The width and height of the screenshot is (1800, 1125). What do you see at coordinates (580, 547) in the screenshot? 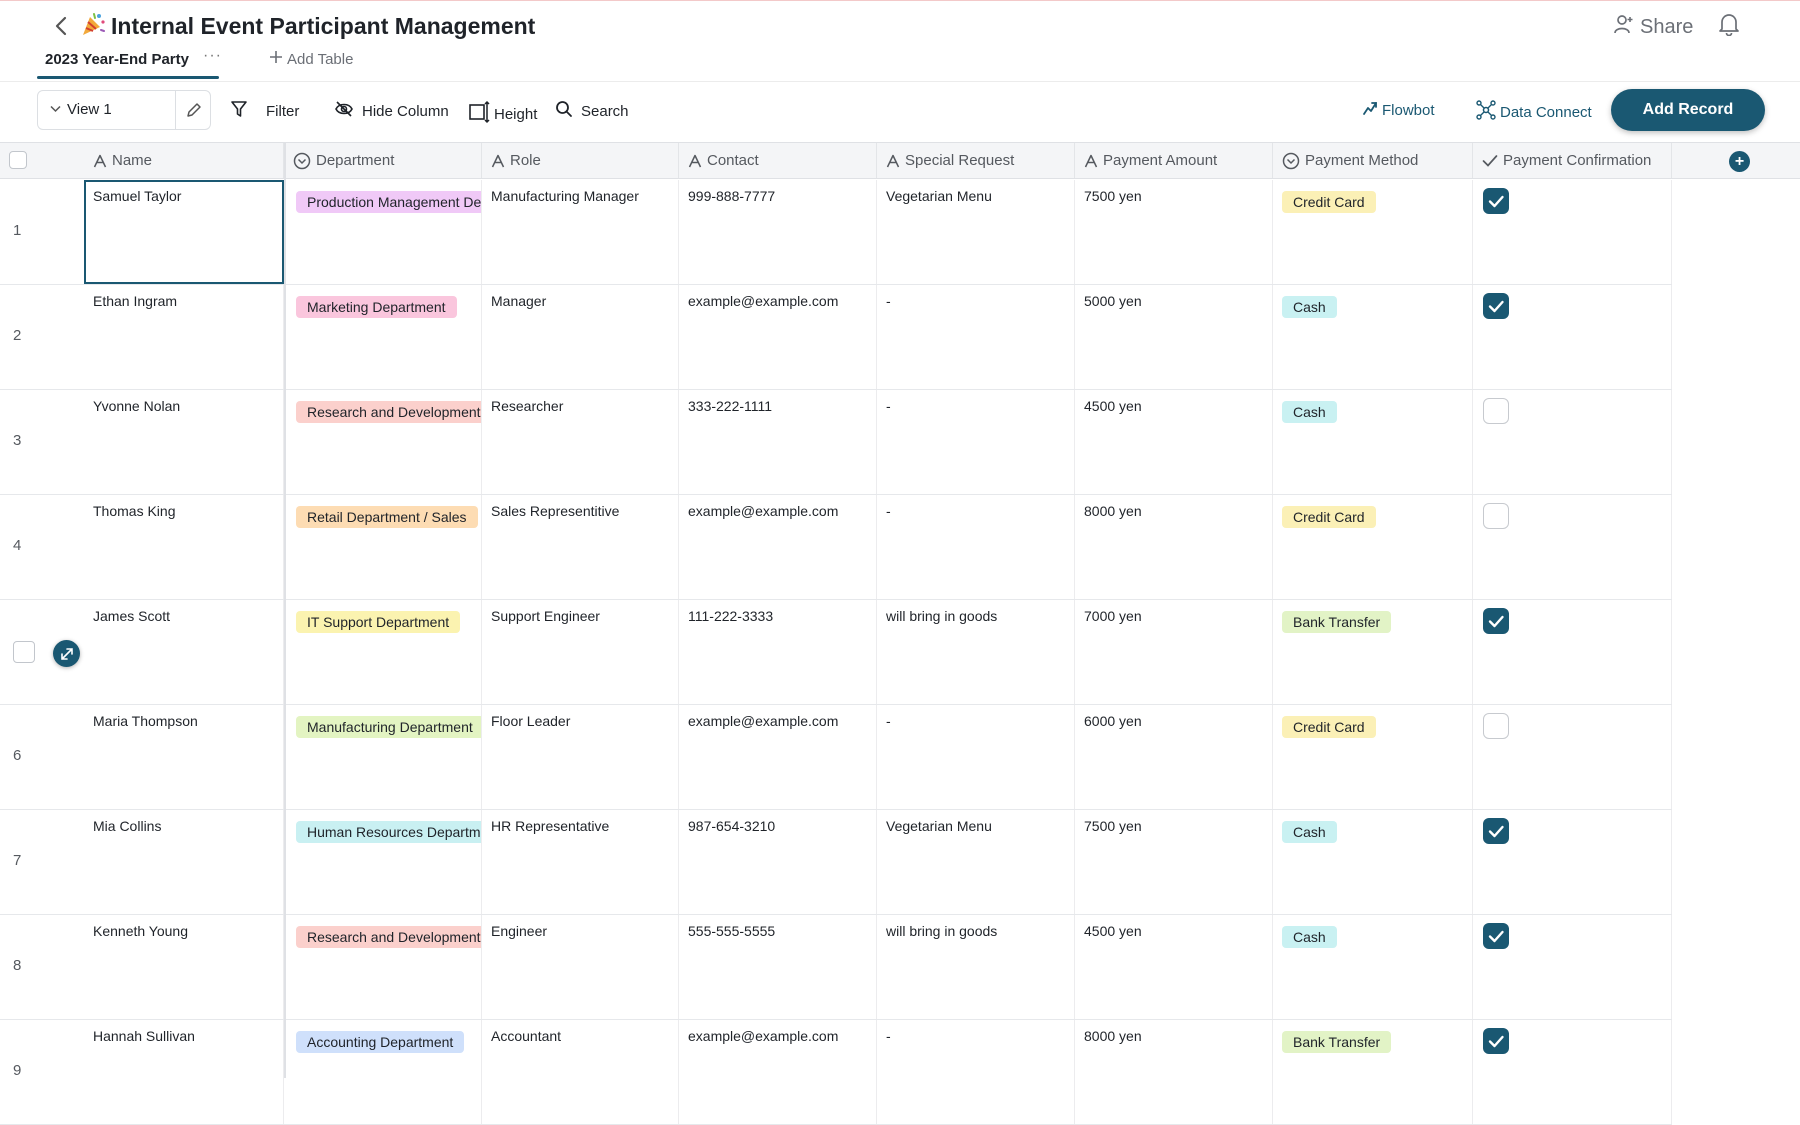
I see `cell-role: Sales Representitive` at bounding box center [580, 547].